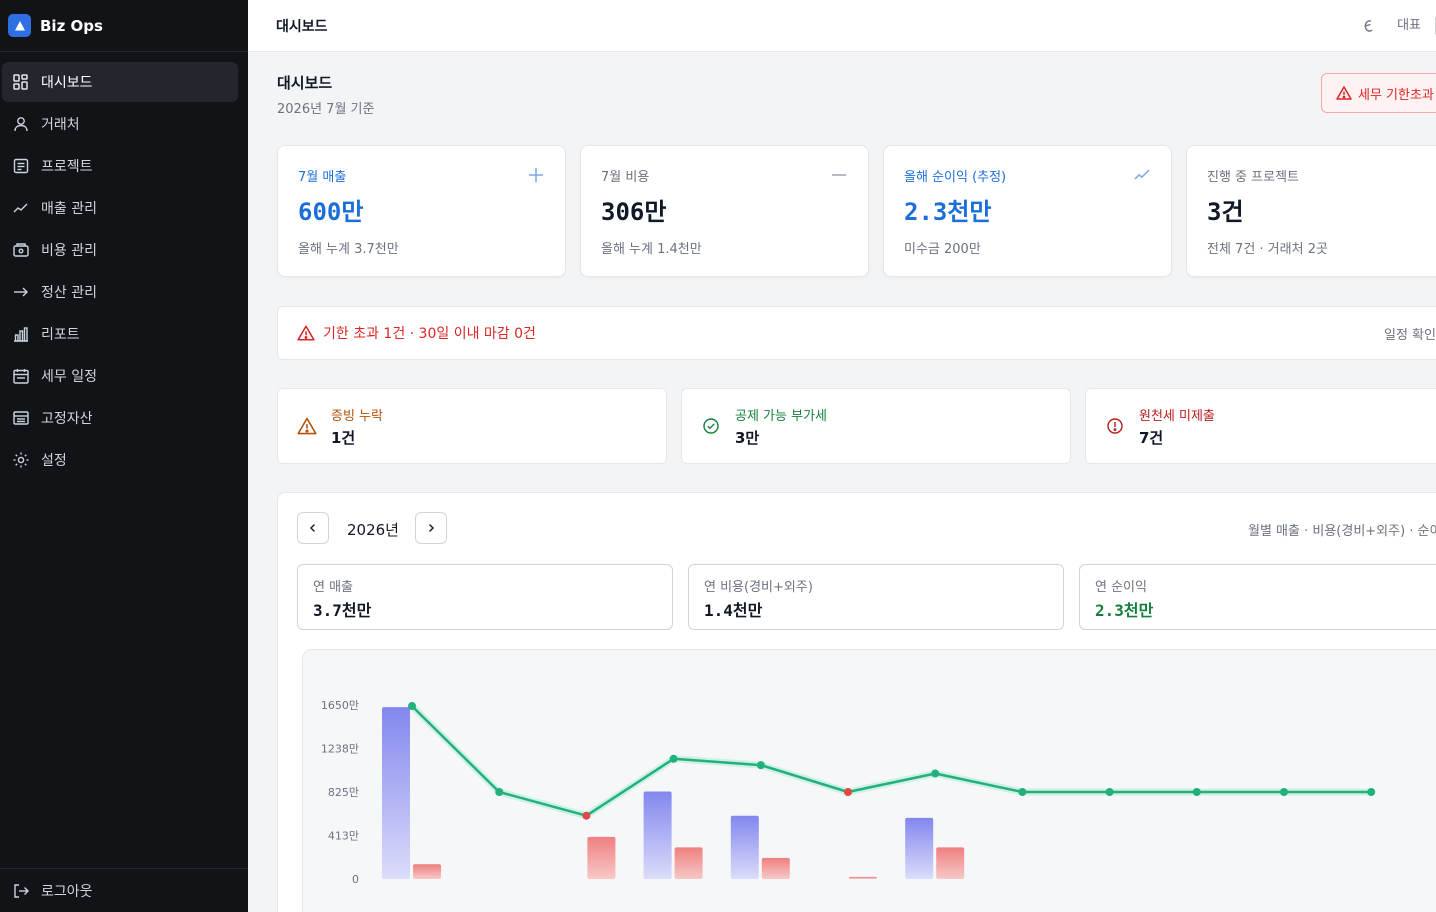 This screenshot has height=912, width=1436. What do you see at coordinates (355, 879) in the screenshot?
I see `y-tick-label: 0` at bounding box center [355, 879].